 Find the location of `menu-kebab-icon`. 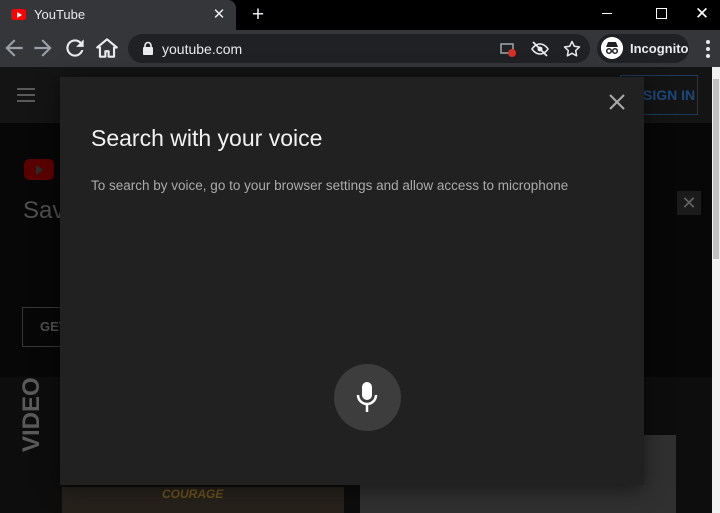

menu-kebab-icon is located at coordinates (708, 49).